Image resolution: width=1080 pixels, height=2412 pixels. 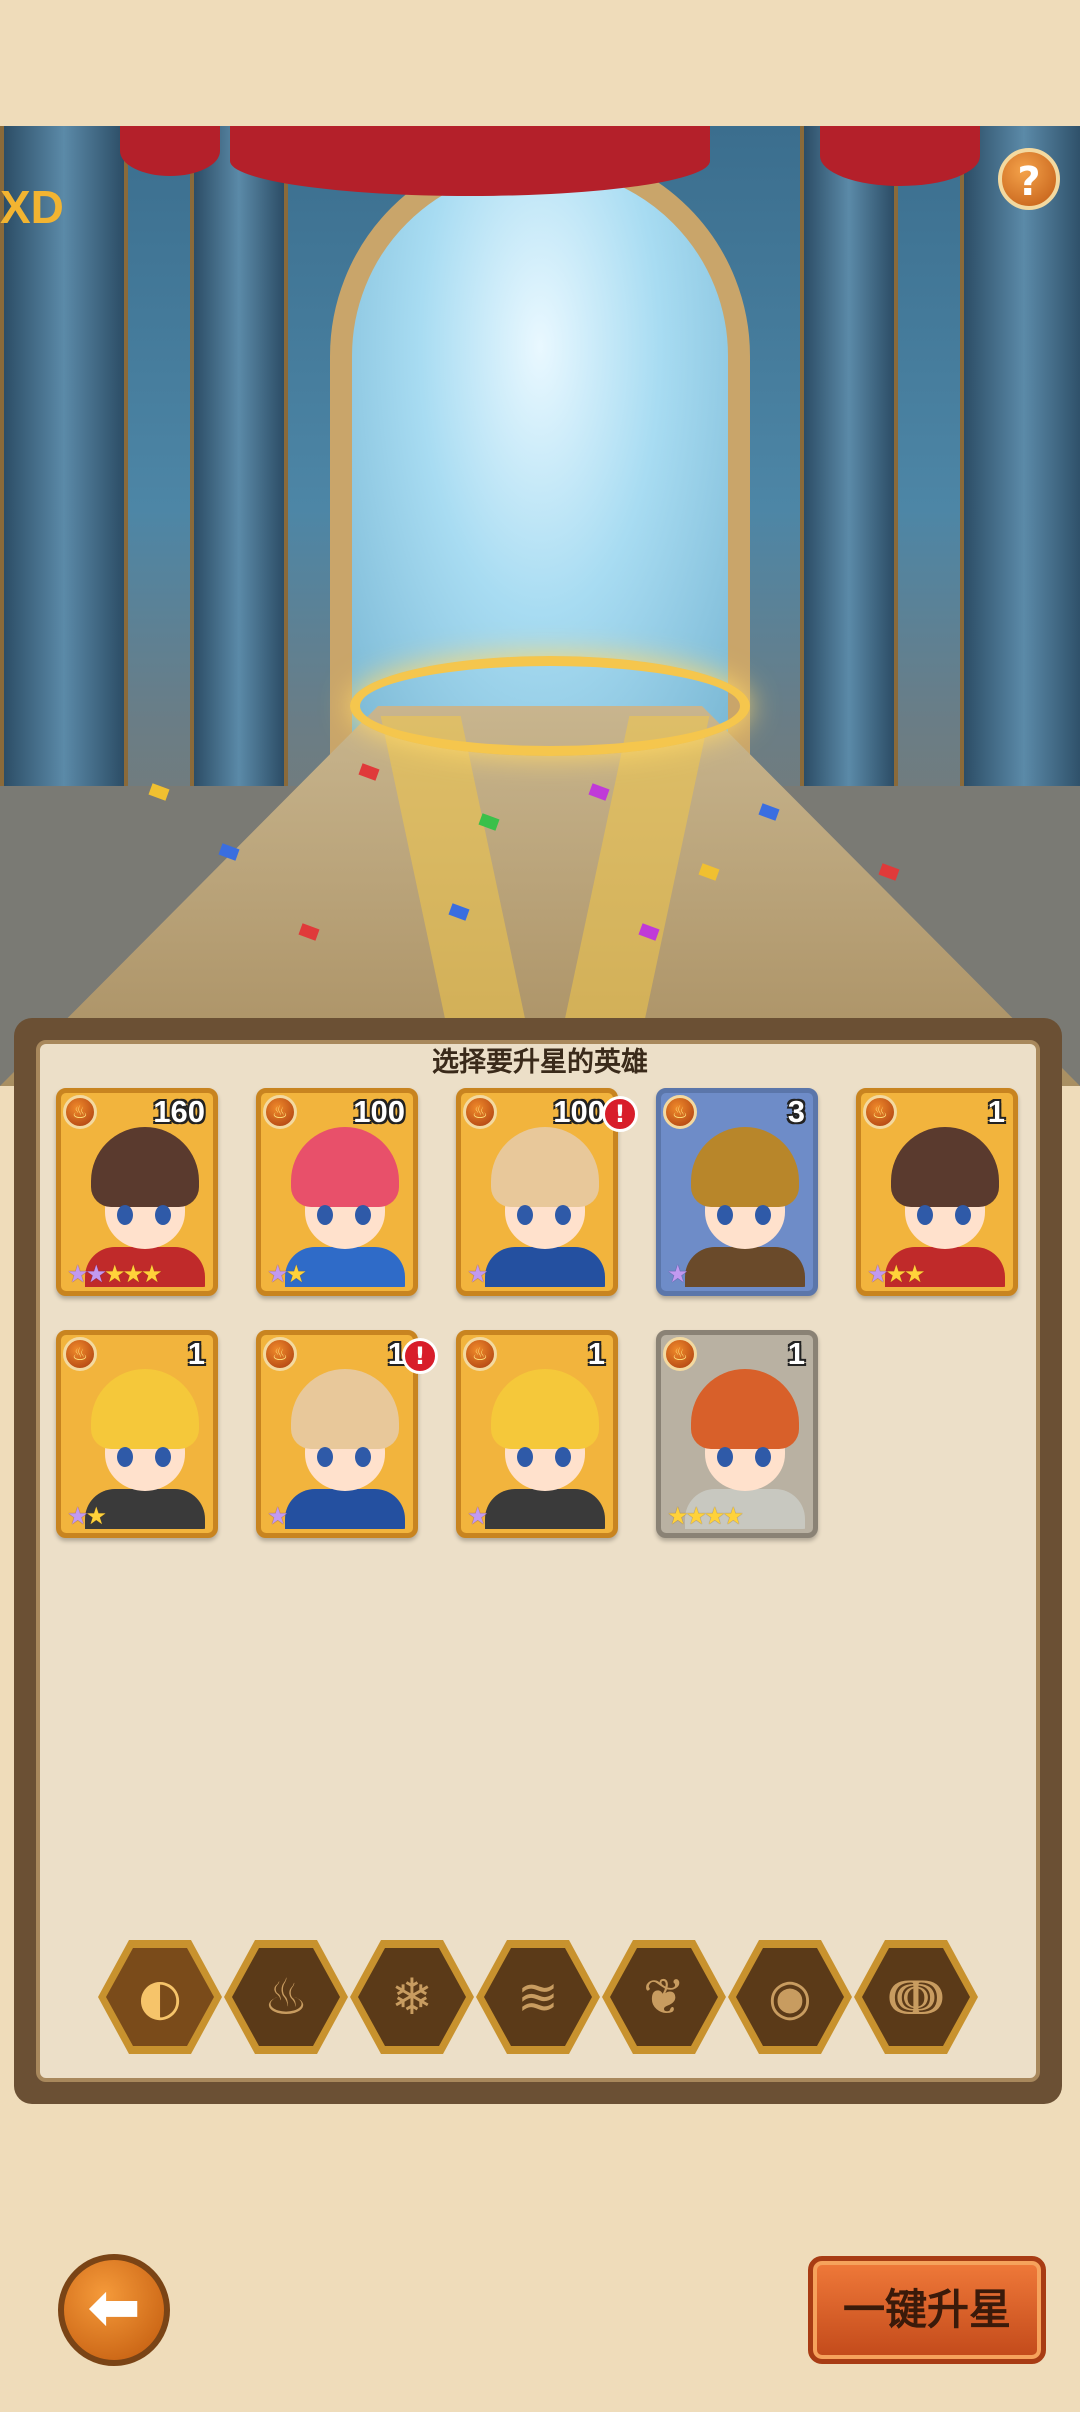 I want to click on hero-card: ♨ 100 ★, so click(x=537, y=1192).